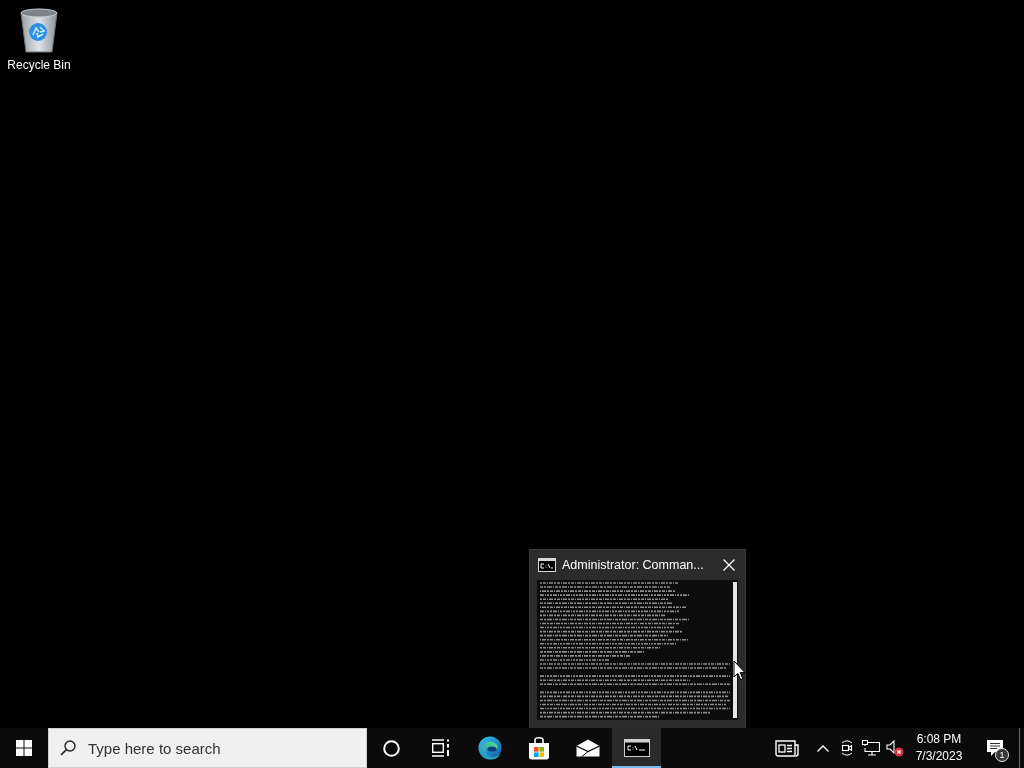 This screenshot has width=1024, height=768. I want to click on close-button, so click(729, 565).